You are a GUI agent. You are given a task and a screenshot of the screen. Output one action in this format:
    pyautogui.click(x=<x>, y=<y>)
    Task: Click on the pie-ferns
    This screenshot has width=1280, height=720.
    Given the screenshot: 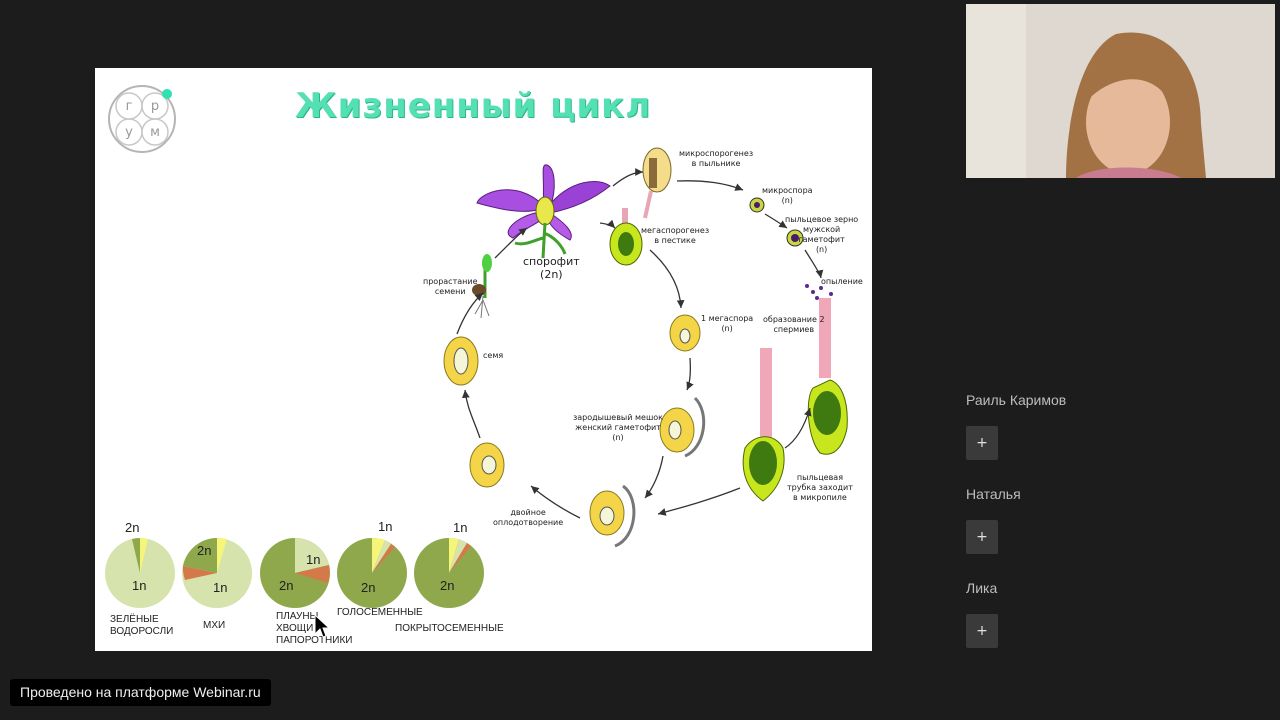 What is the action you would take?
    pyautogui.click(x=295, y=573)
    